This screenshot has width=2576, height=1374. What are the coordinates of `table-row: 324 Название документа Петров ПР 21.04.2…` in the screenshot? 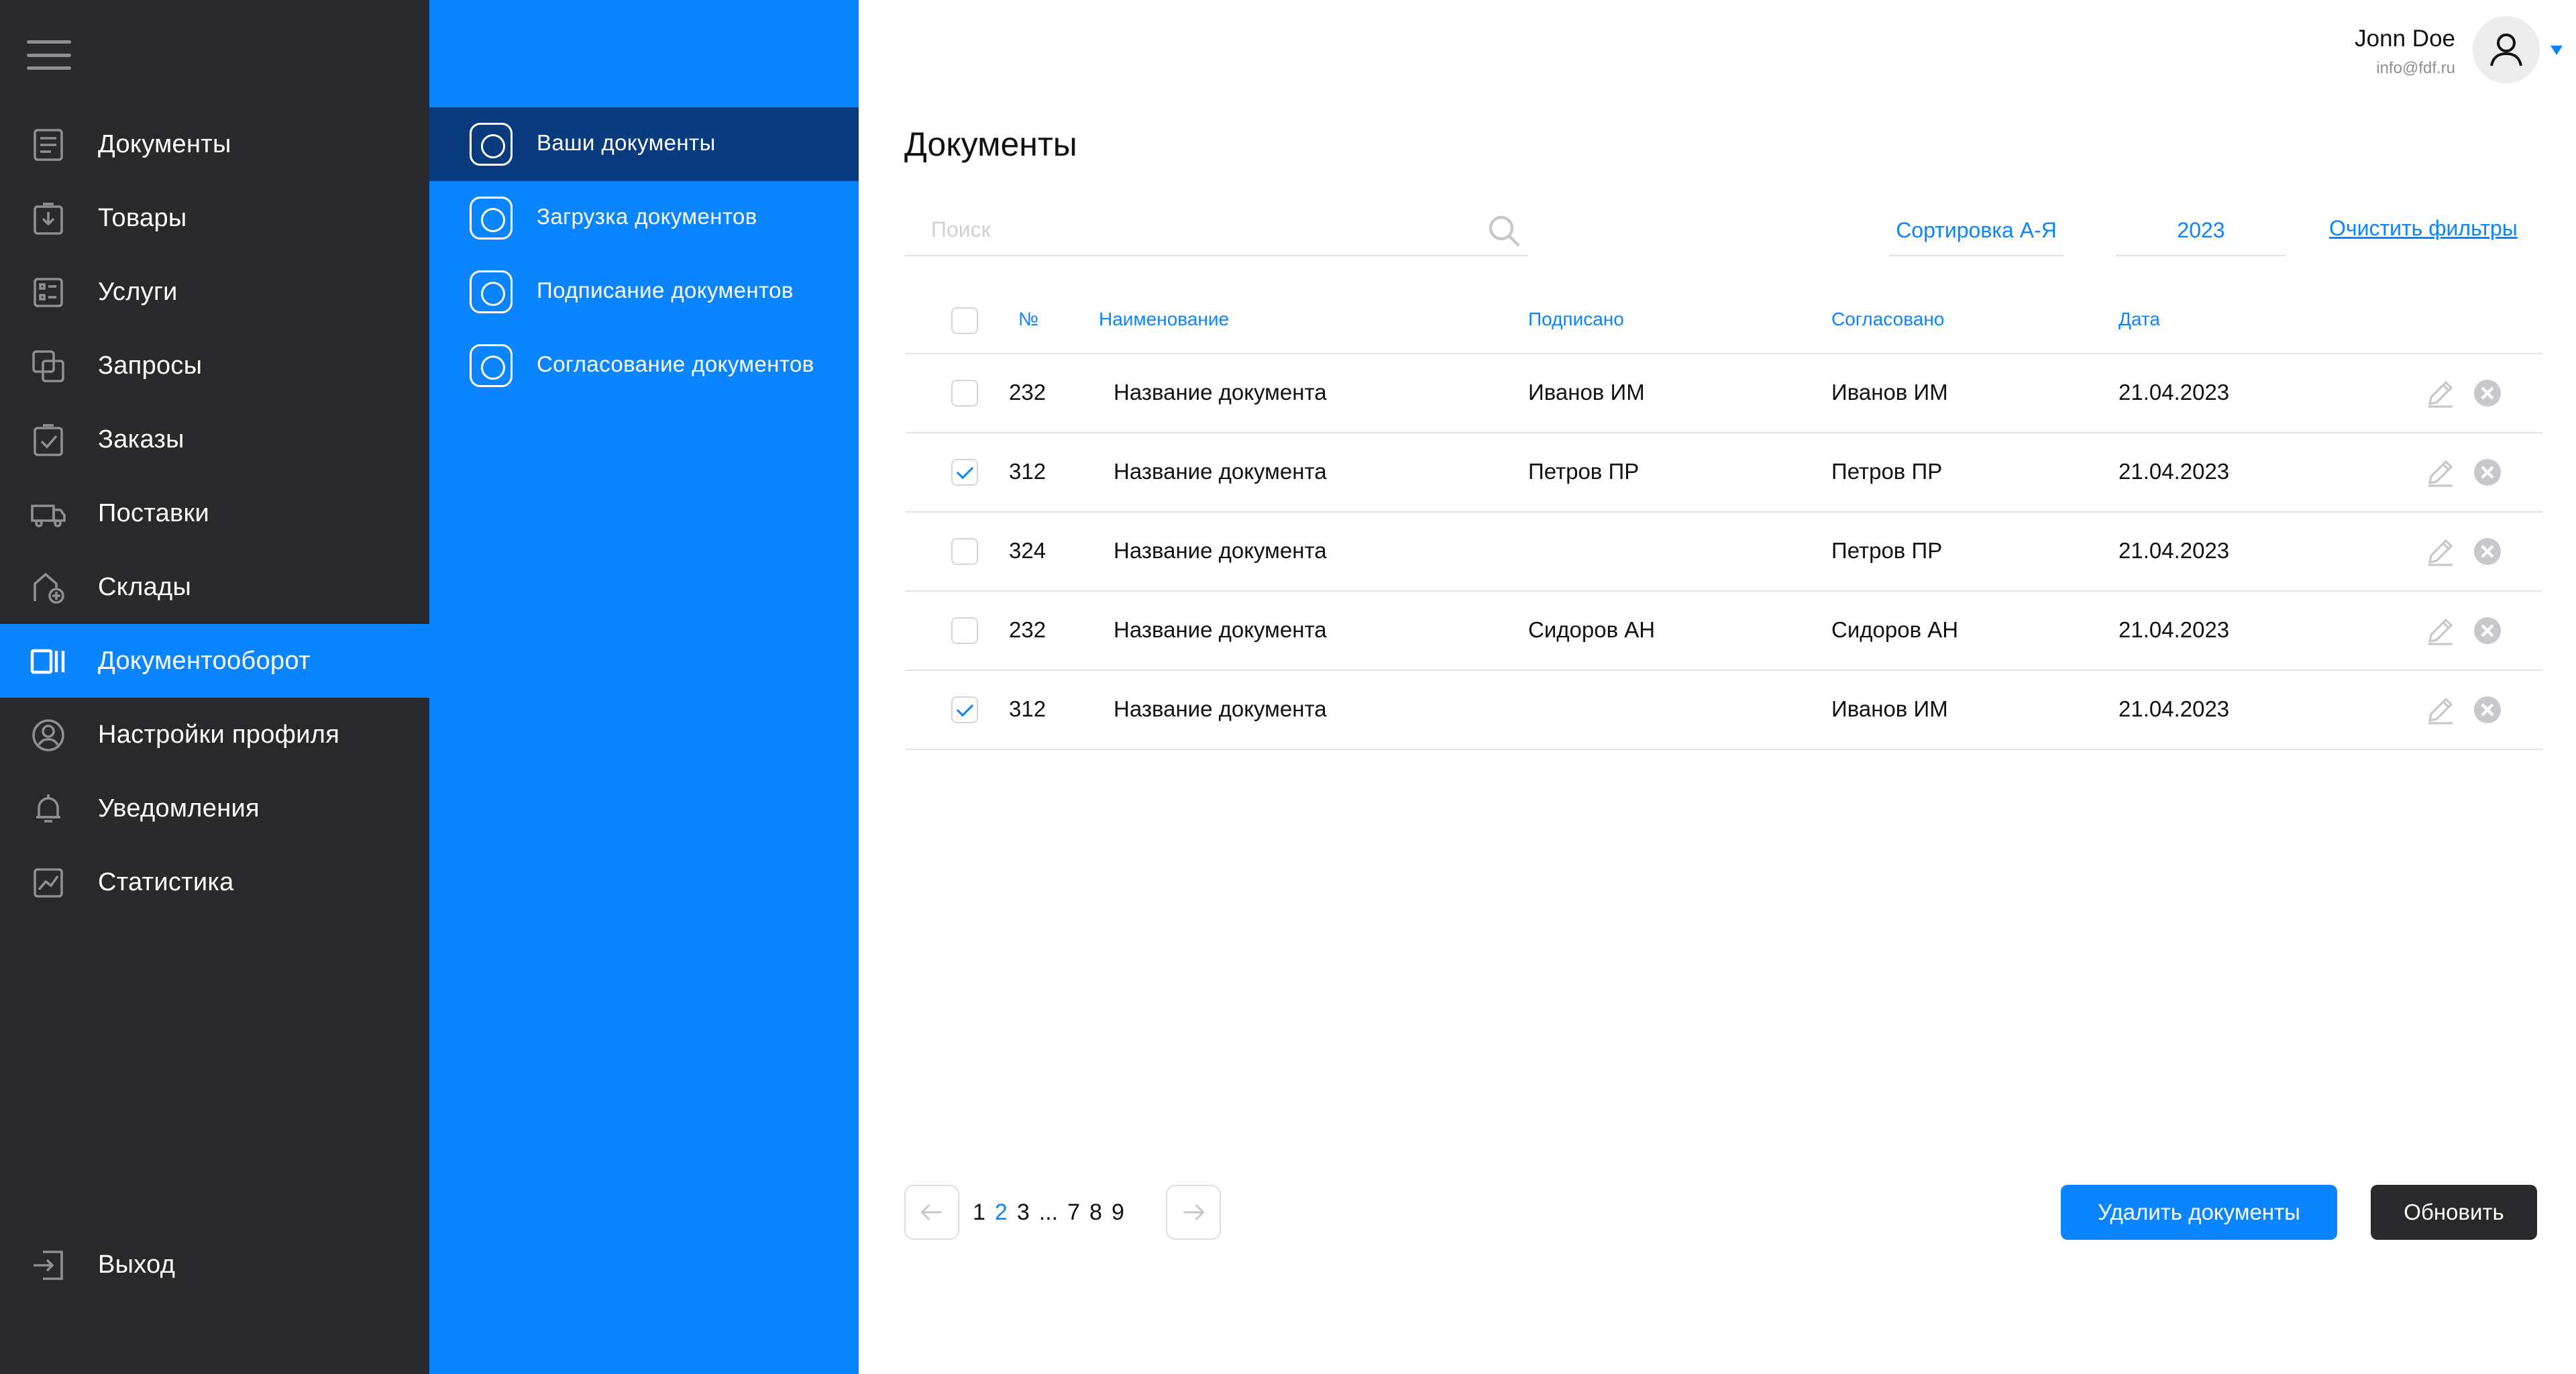 It's located at (1724, 552).